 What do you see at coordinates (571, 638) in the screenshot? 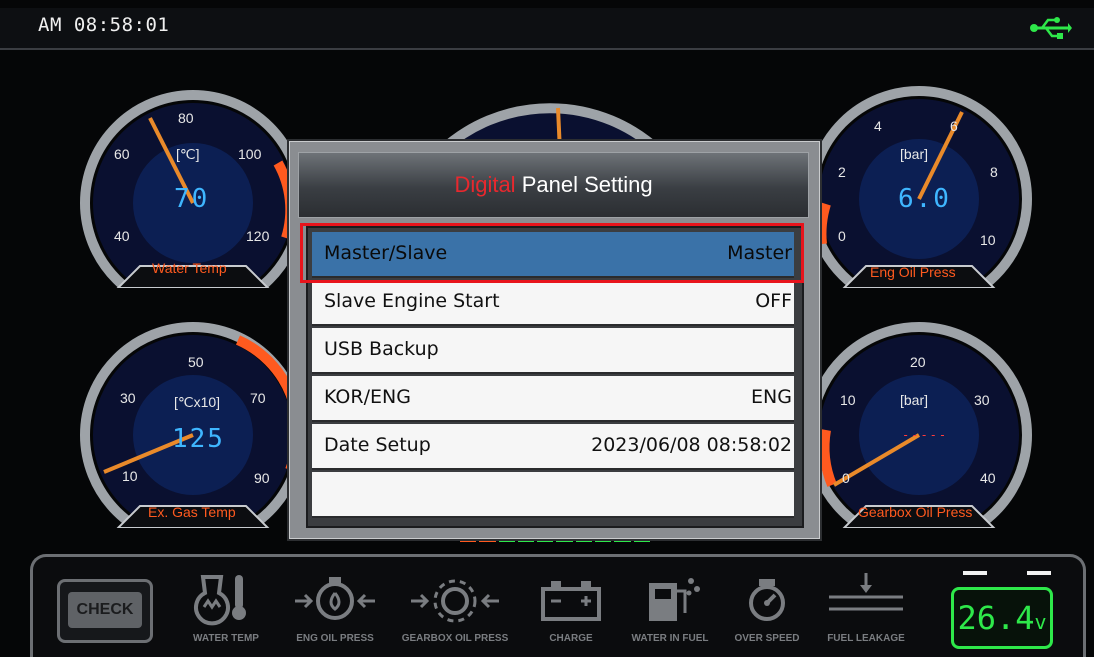
I see `indicator-label: CHARGE` at bounding box center [571, 638].